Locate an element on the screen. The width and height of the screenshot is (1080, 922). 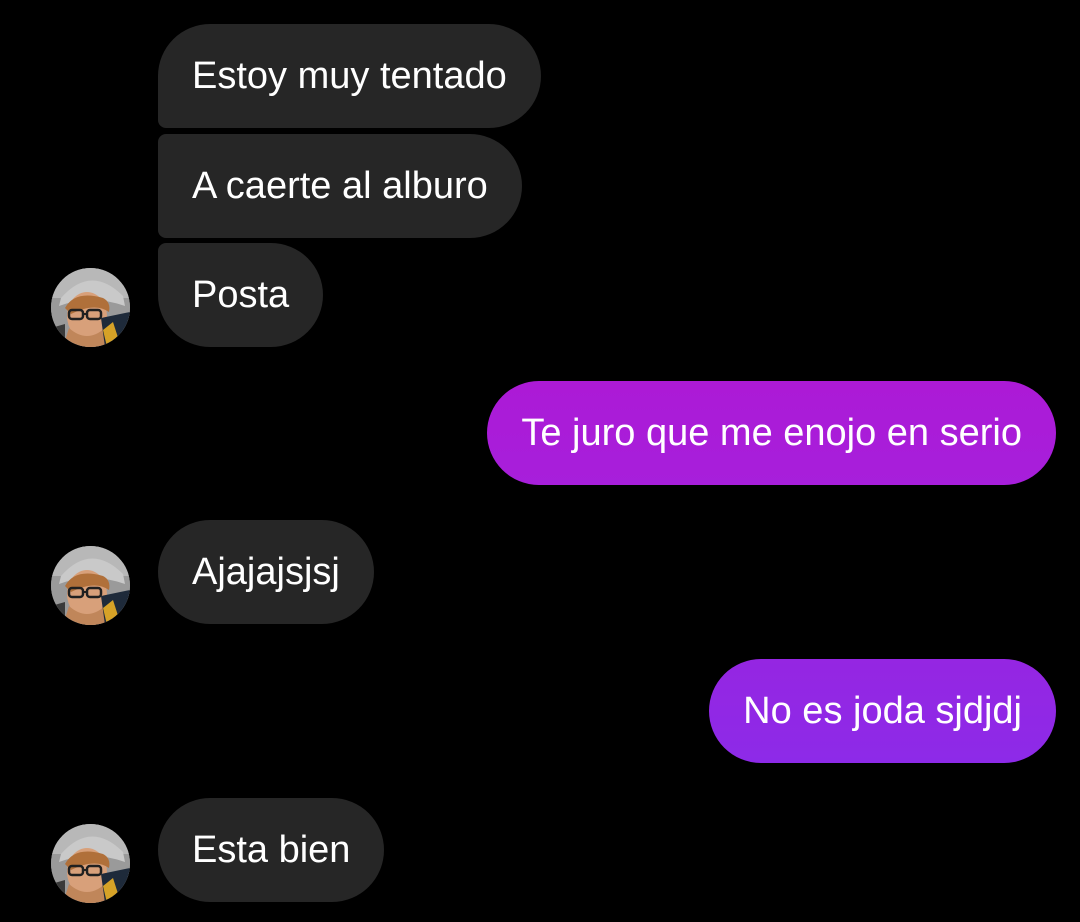
incoming-message-bubble: Posta is located at coordinates (241, 295).